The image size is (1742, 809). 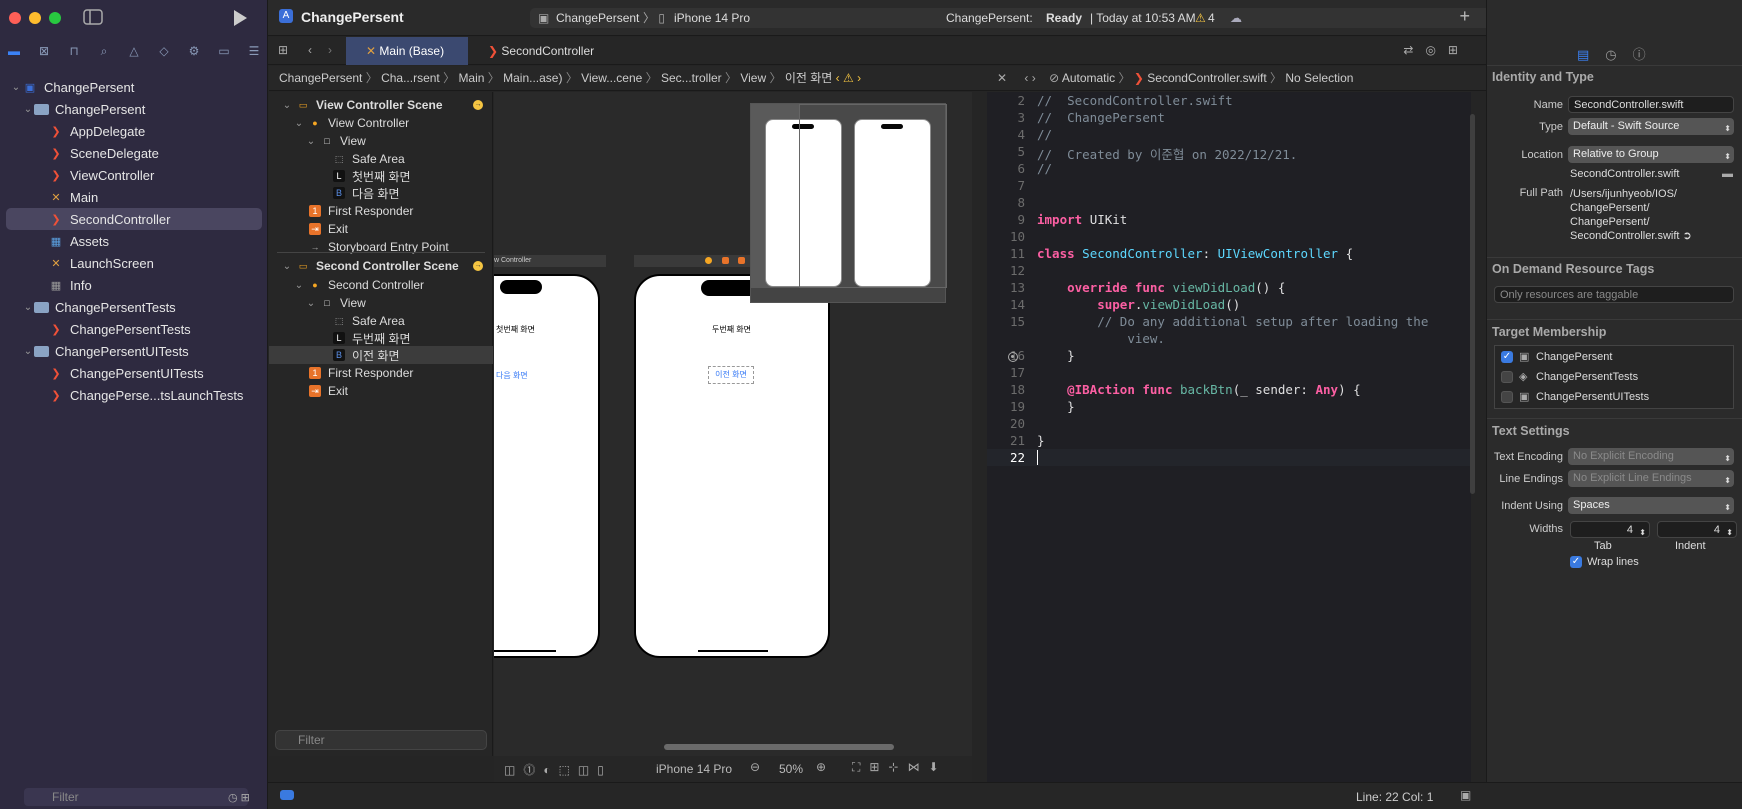 What do you see at coordinates (1651, 505) in the screenshot?
I see `indent-using-popup: Spaces ⬍` at bounding box center [1651, 505].